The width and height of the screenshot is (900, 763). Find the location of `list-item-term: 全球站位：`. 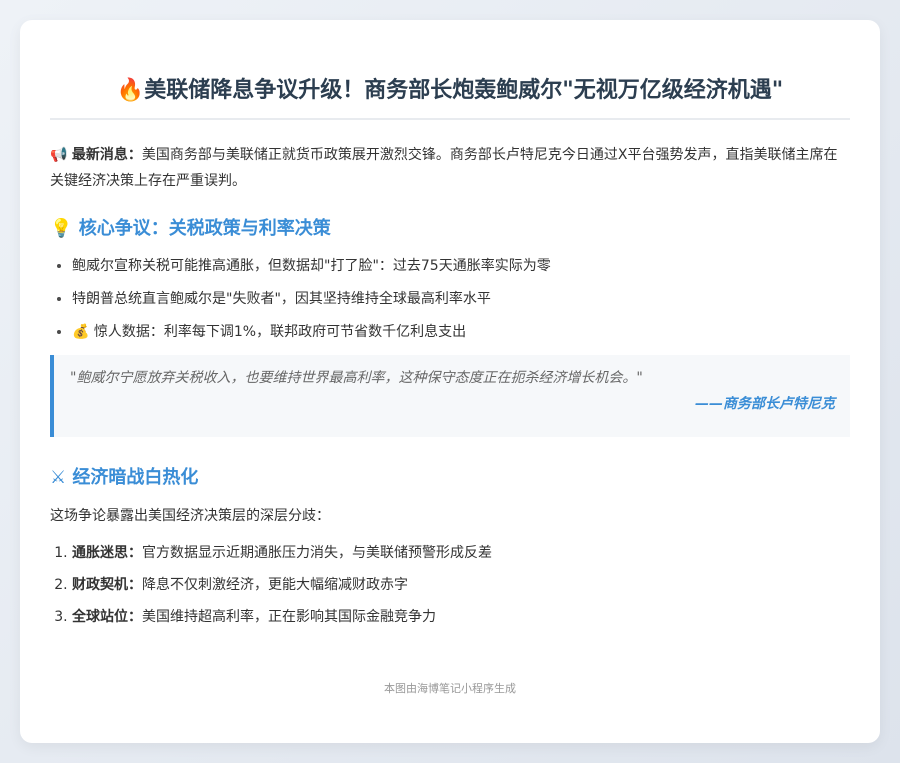

list-item-term: 全球站位： is located at coordinates (107, 617).